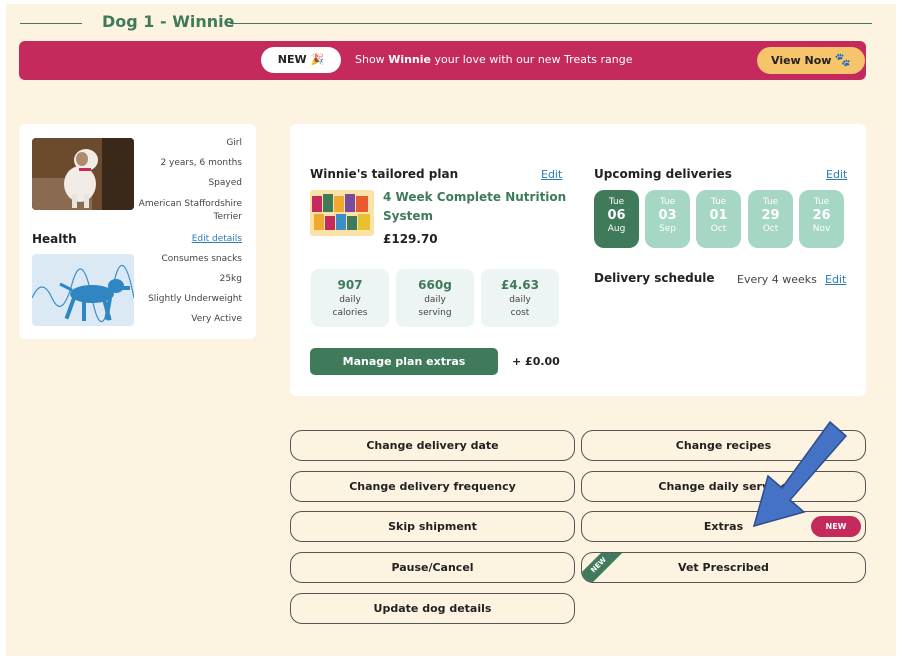  Describe the element at coordinates (432, 567) in the screenshot. I see `pause-cancel-button: Pause/Cancel` at that location.